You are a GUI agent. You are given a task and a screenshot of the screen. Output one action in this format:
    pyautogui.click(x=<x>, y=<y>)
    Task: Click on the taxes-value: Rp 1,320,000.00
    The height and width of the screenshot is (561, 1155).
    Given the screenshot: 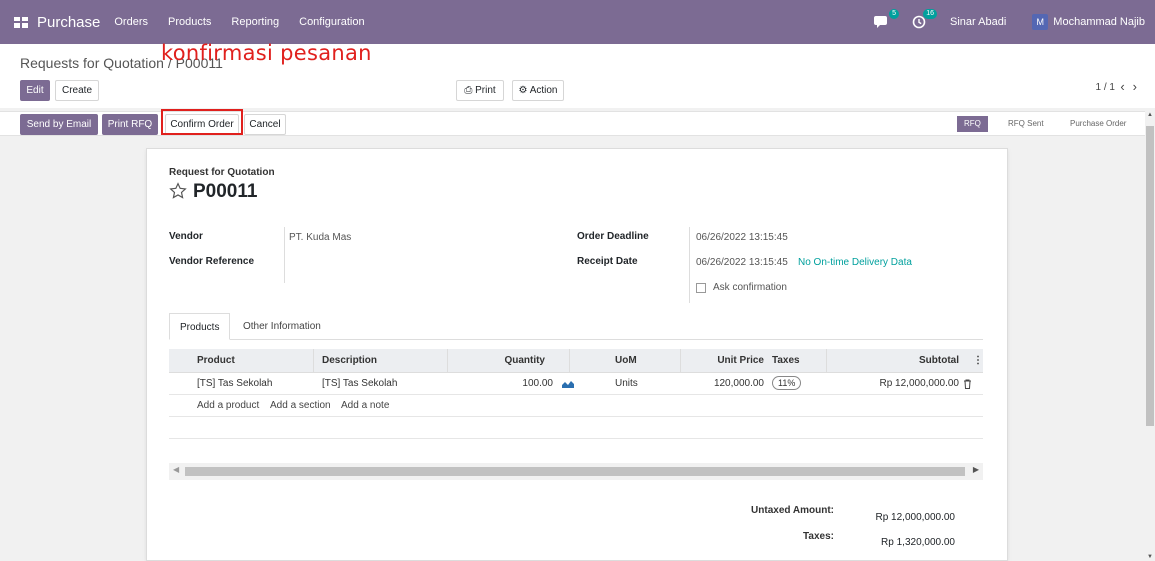 What is the action you would take?
    pyautogui.click(x=918, y=542)
    